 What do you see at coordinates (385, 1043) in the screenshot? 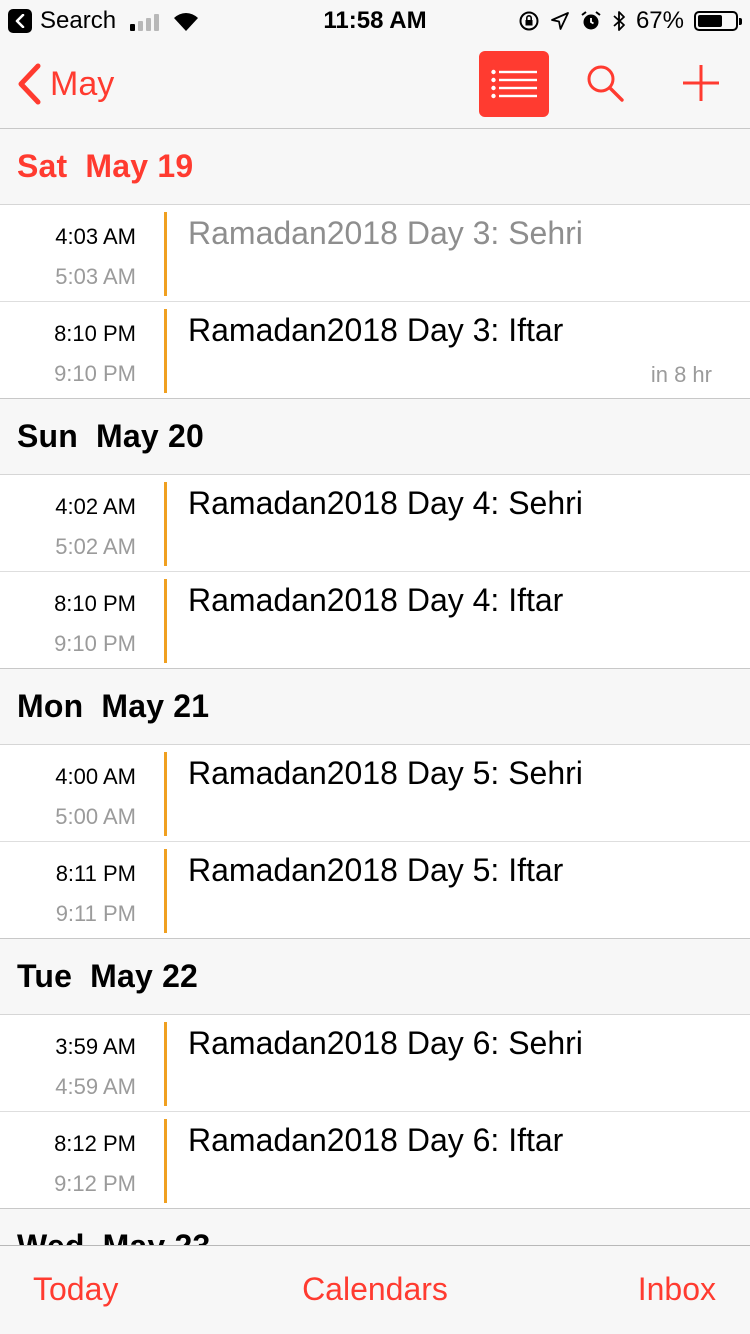
I see `event-title: Ramadan2018 Day 6: Sehri` at bounding box center [385, 1043].